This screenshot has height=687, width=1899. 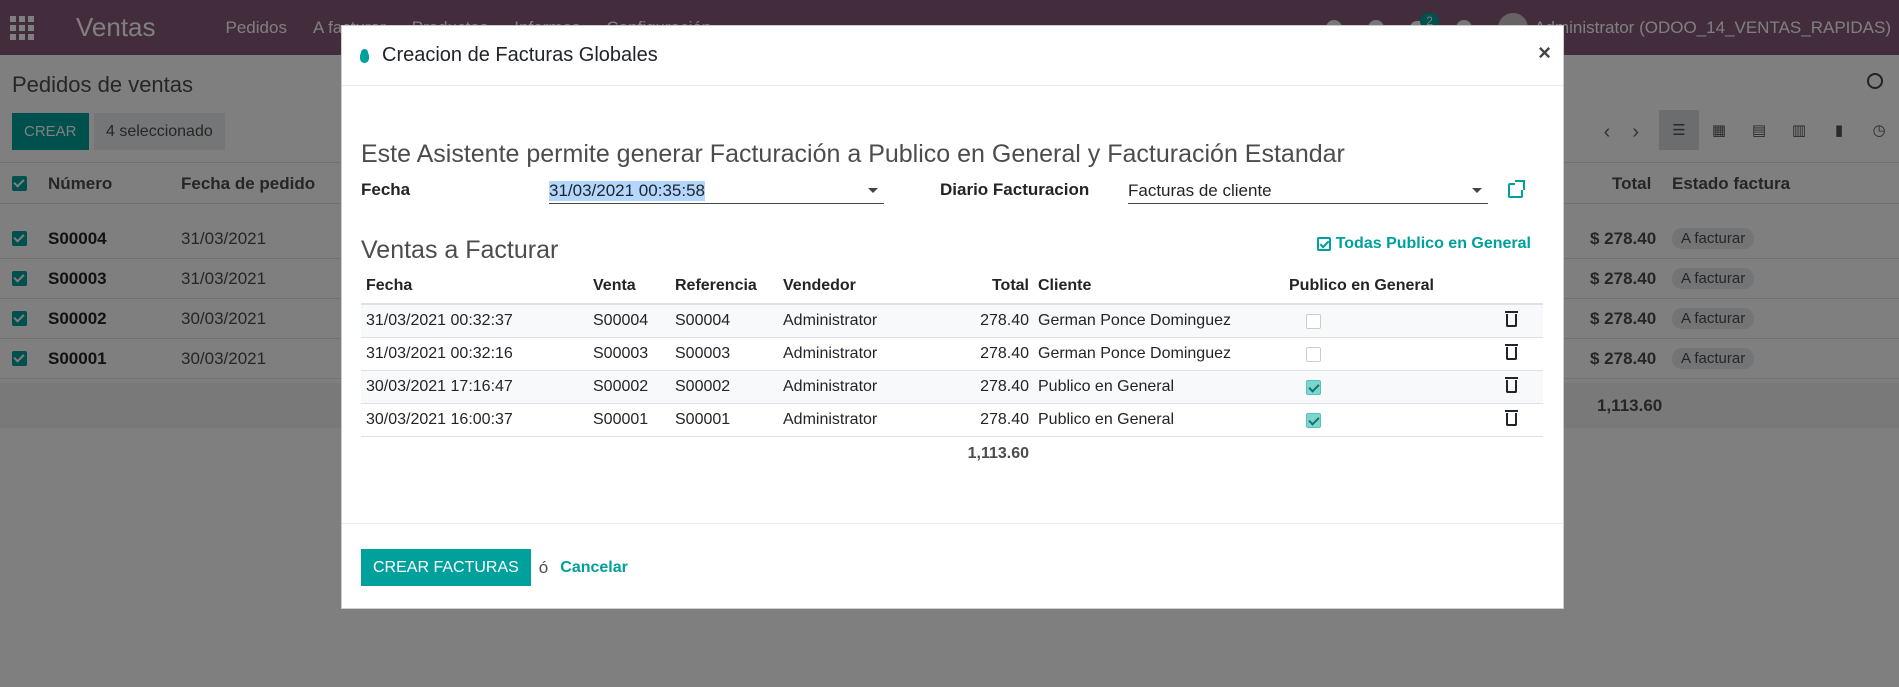 I want to click on row-fecha: 30/03/2021 17:16:47, so click(x=439, y=386).